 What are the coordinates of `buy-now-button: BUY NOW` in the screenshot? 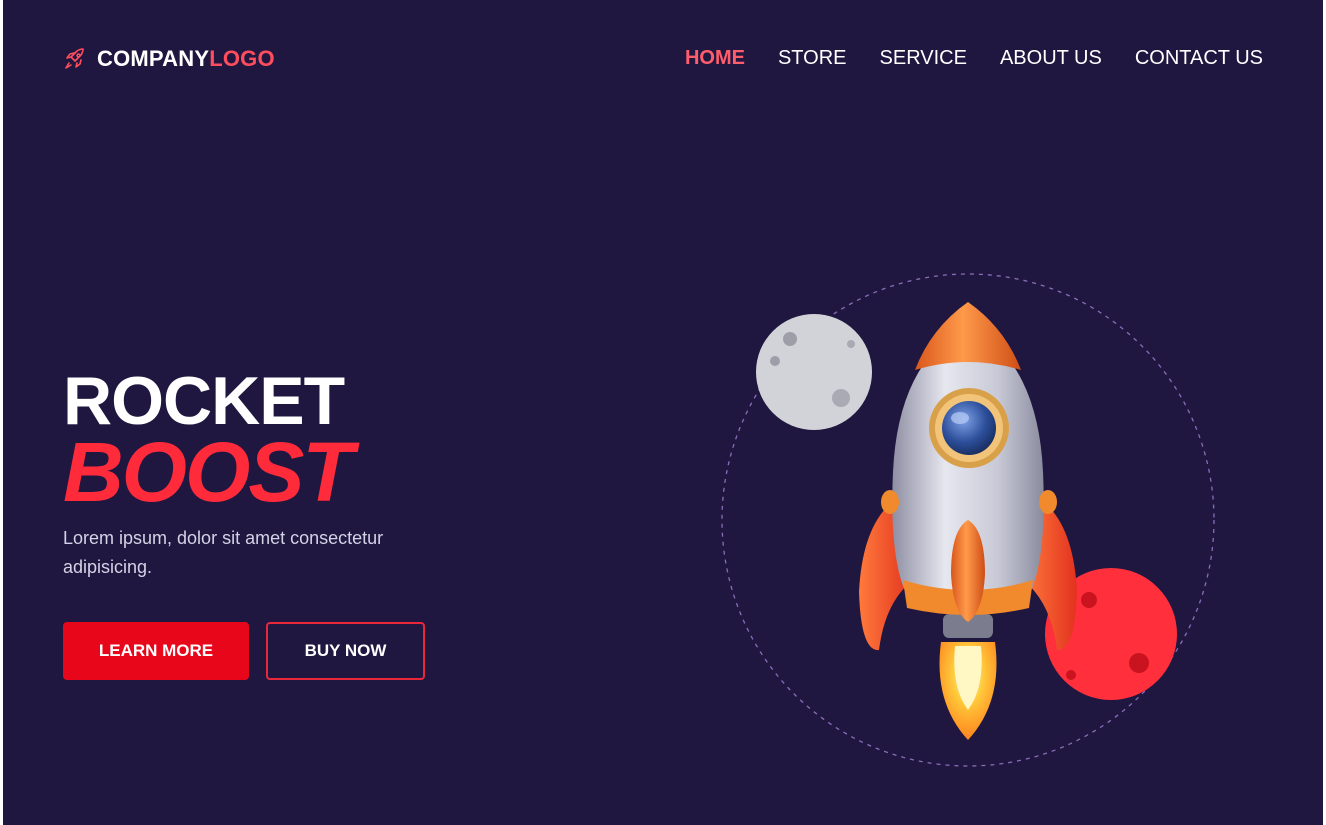 It's located at (345, 651).